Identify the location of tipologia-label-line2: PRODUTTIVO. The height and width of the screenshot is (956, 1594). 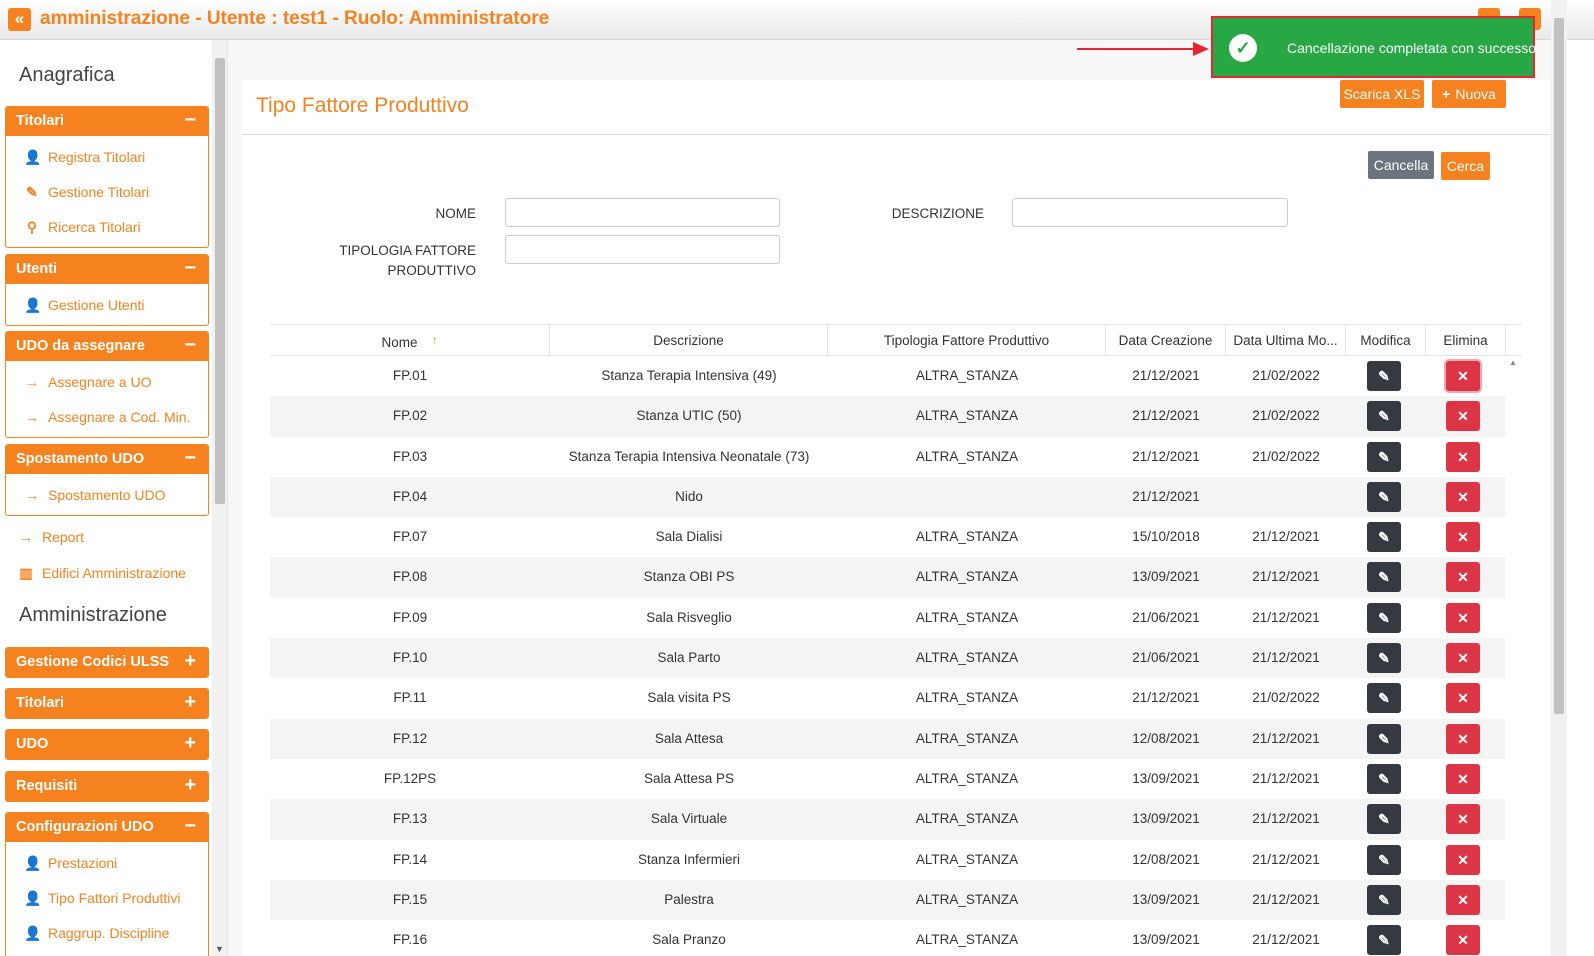
(431, 270).